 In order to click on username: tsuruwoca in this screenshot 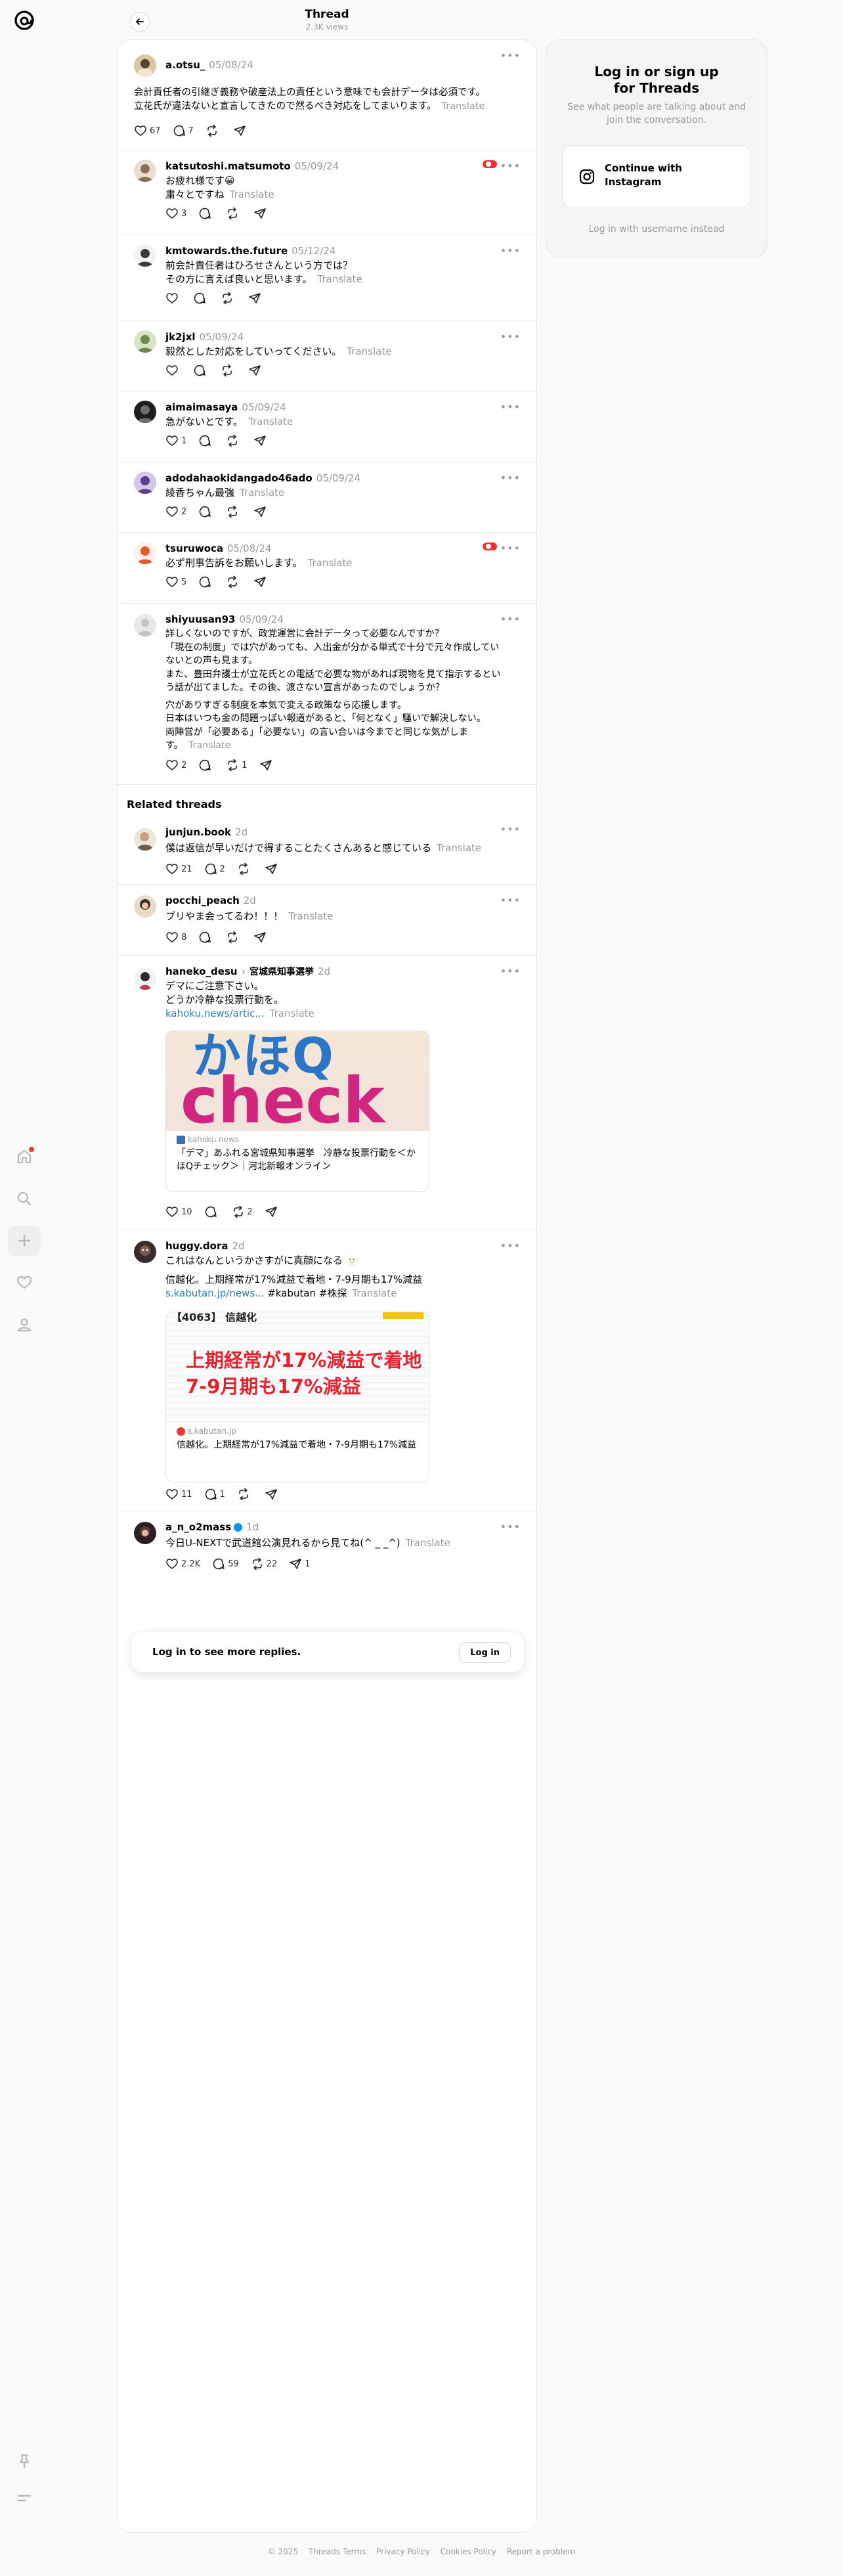, I will do `click(194, 548)`.